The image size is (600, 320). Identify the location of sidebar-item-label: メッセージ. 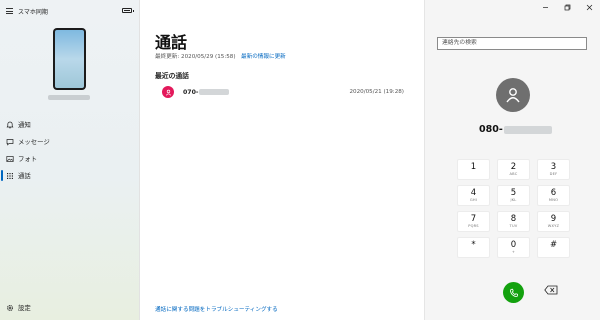
(34, 142).